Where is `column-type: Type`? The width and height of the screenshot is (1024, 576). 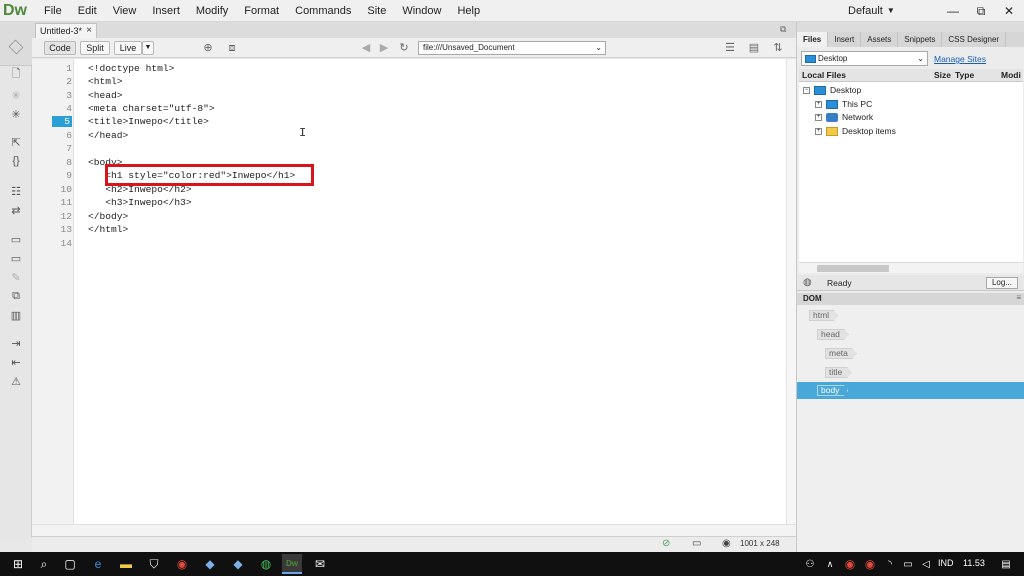 column-type: Type is located at coordinates (963, 75).